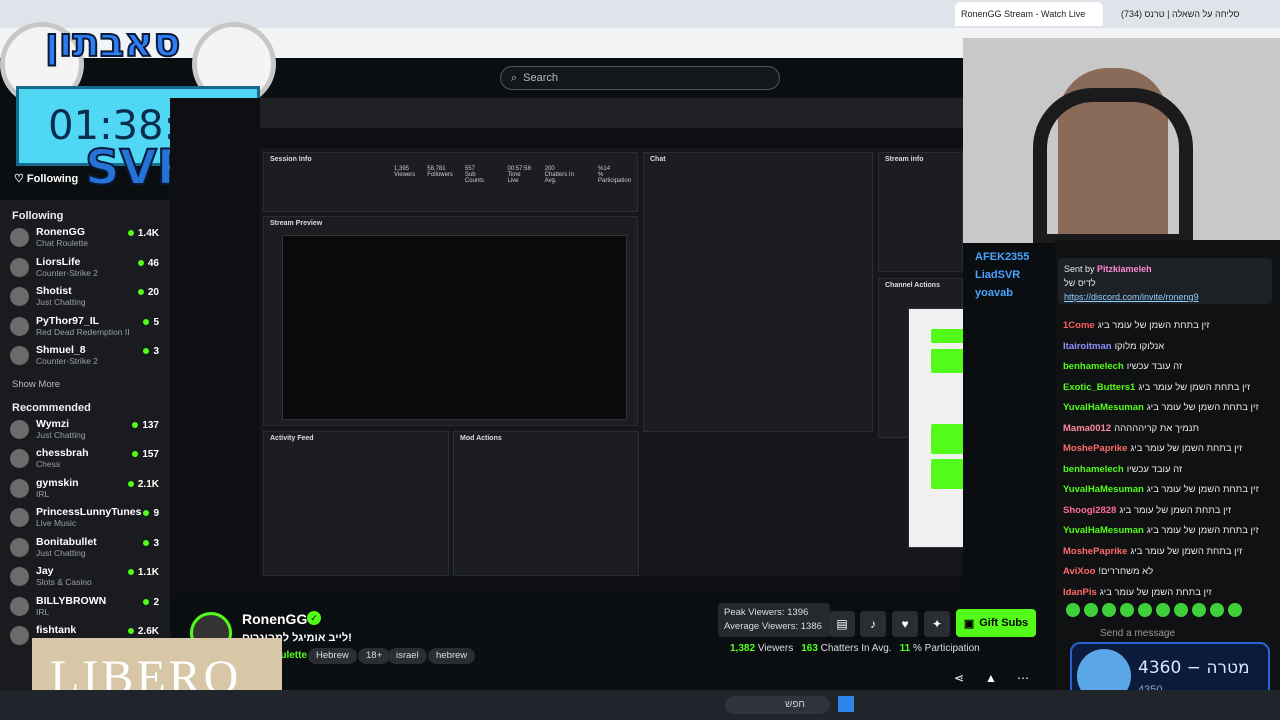  Describe the element at coordinates (405, 172) in the screenshot. I see `dash-stat: 1,395 Viewers` at that location.